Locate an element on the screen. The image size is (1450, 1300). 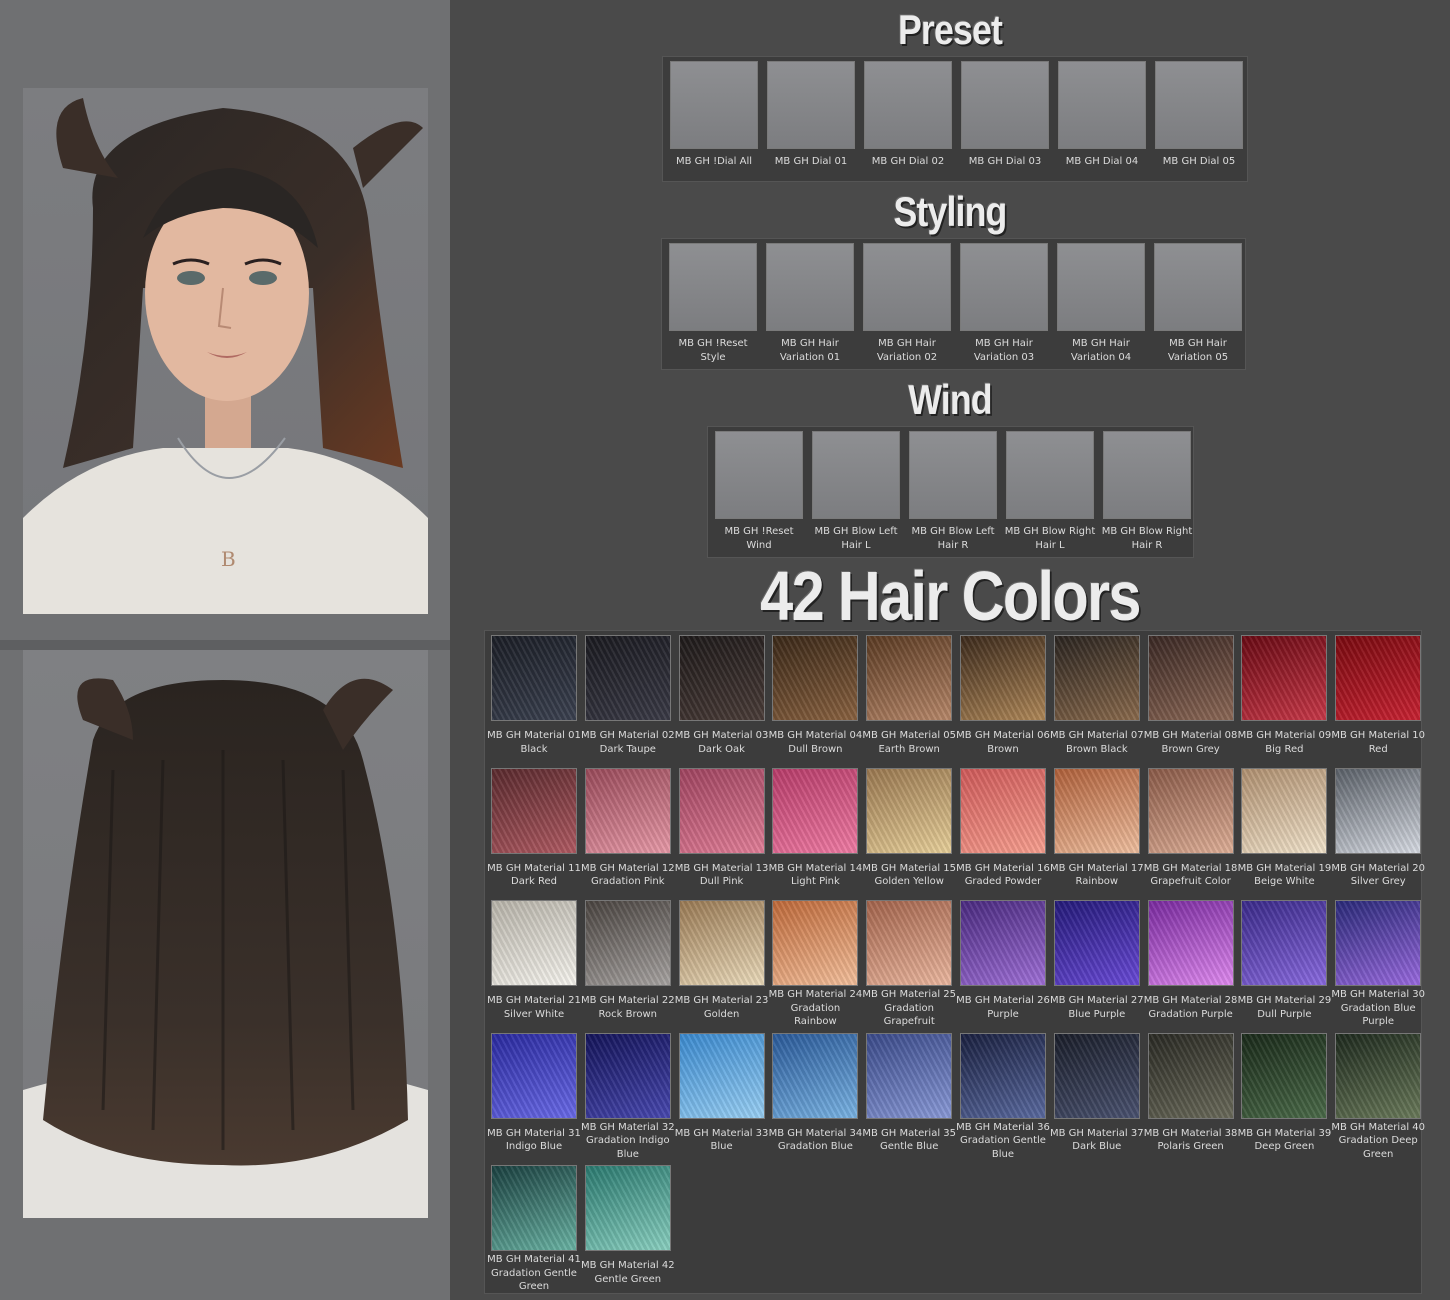
hair-color-tile: MB GH Material 08 Brown Grey is located at coordinates (1191, 695).